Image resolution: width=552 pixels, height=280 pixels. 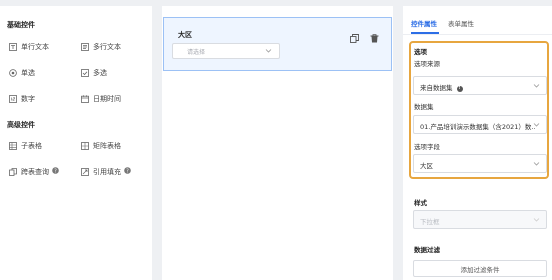 I want to click on control-datetime: 日期时间, so click(x=98, y=98).